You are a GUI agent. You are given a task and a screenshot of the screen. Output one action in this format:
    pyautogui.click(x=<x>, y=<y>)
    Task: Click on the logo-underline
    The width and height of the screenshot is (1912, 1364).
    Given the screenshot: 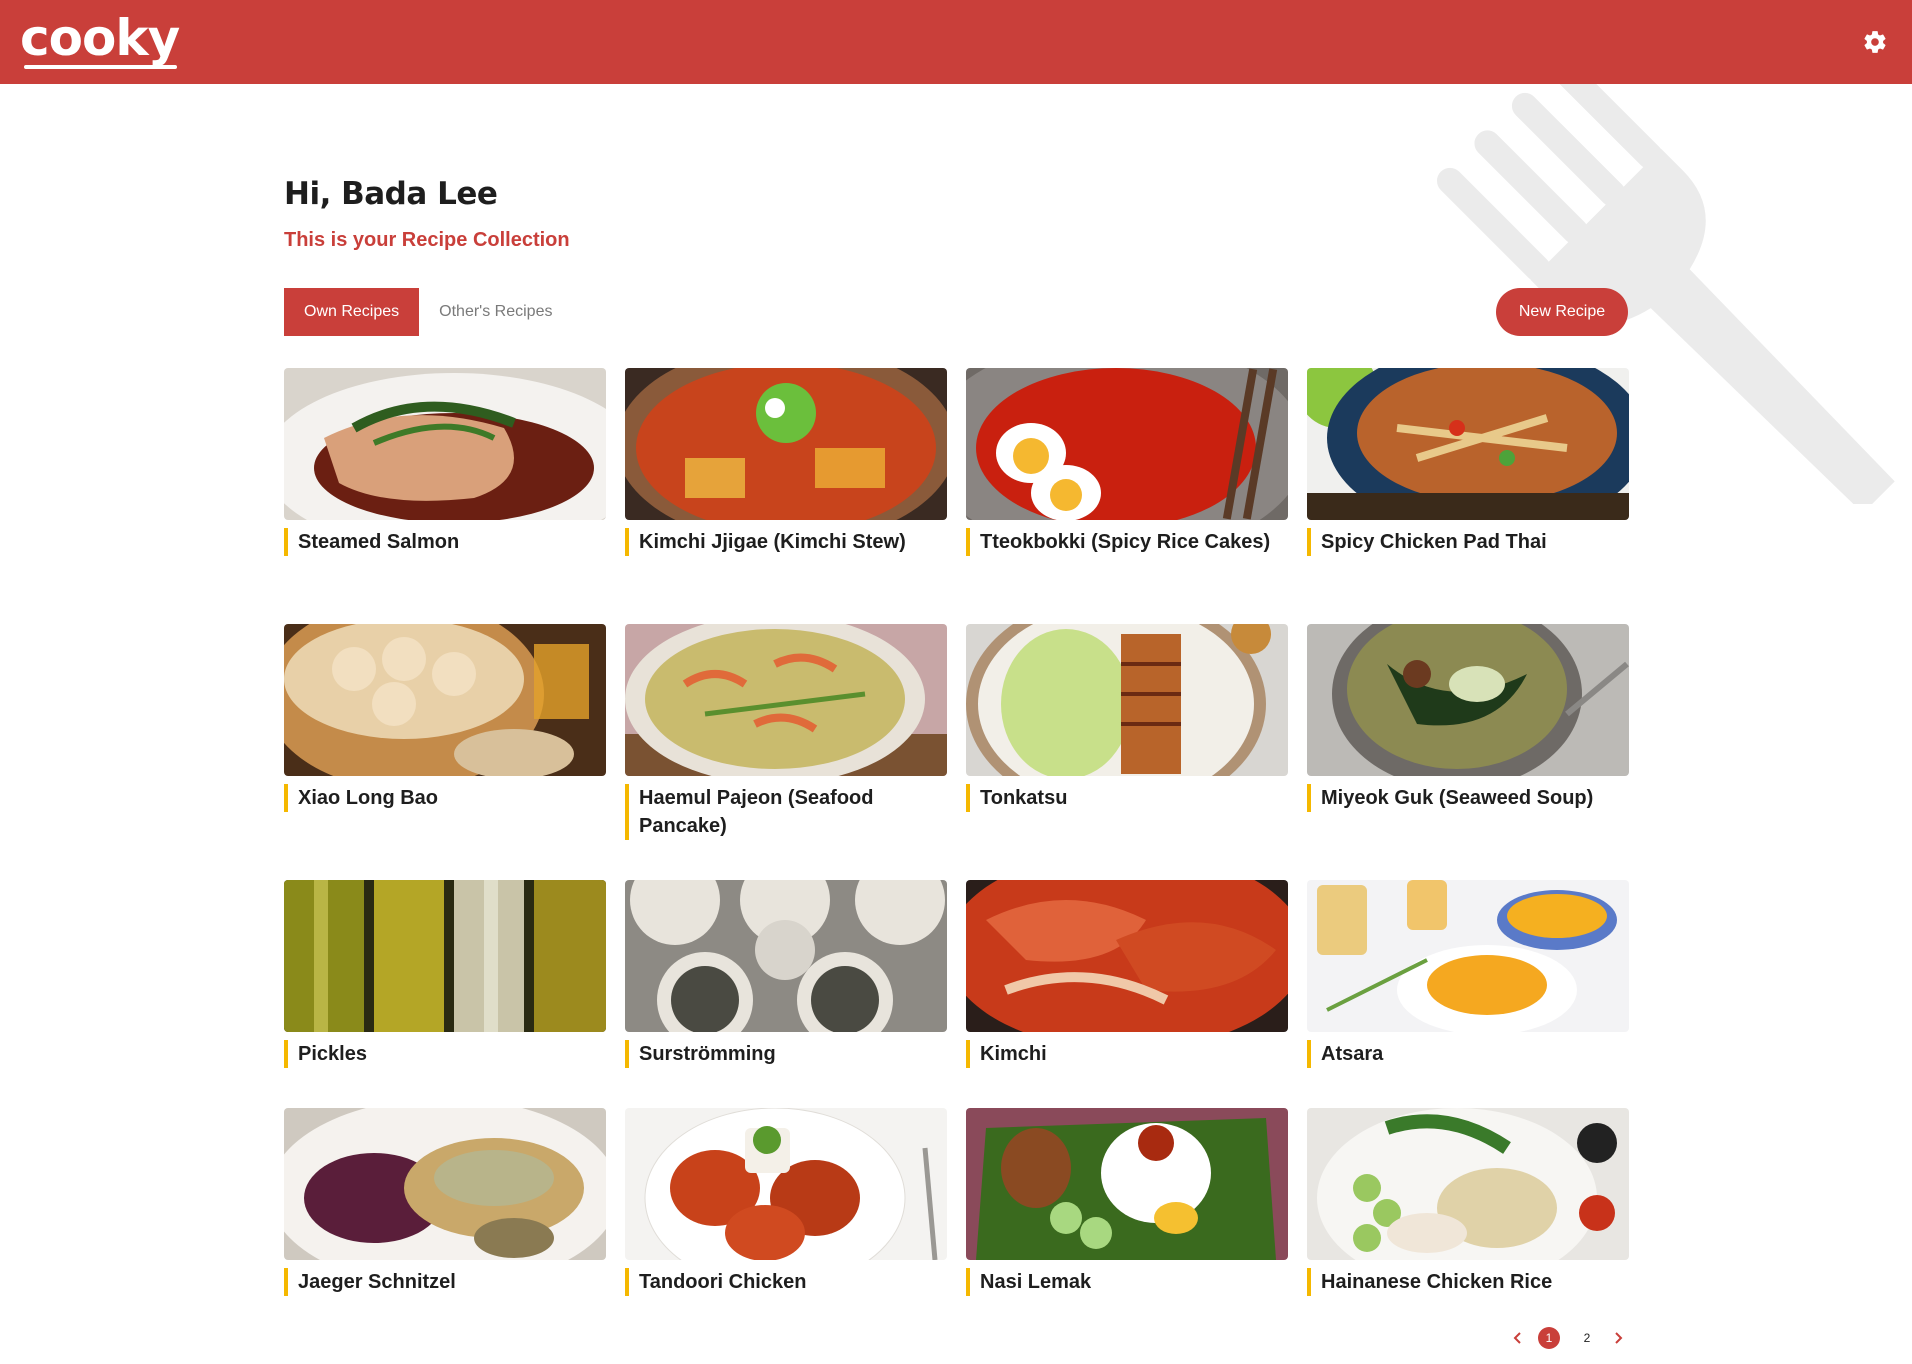 What is the action you would take?
    pyautogui.click(x=101, y=67)
    